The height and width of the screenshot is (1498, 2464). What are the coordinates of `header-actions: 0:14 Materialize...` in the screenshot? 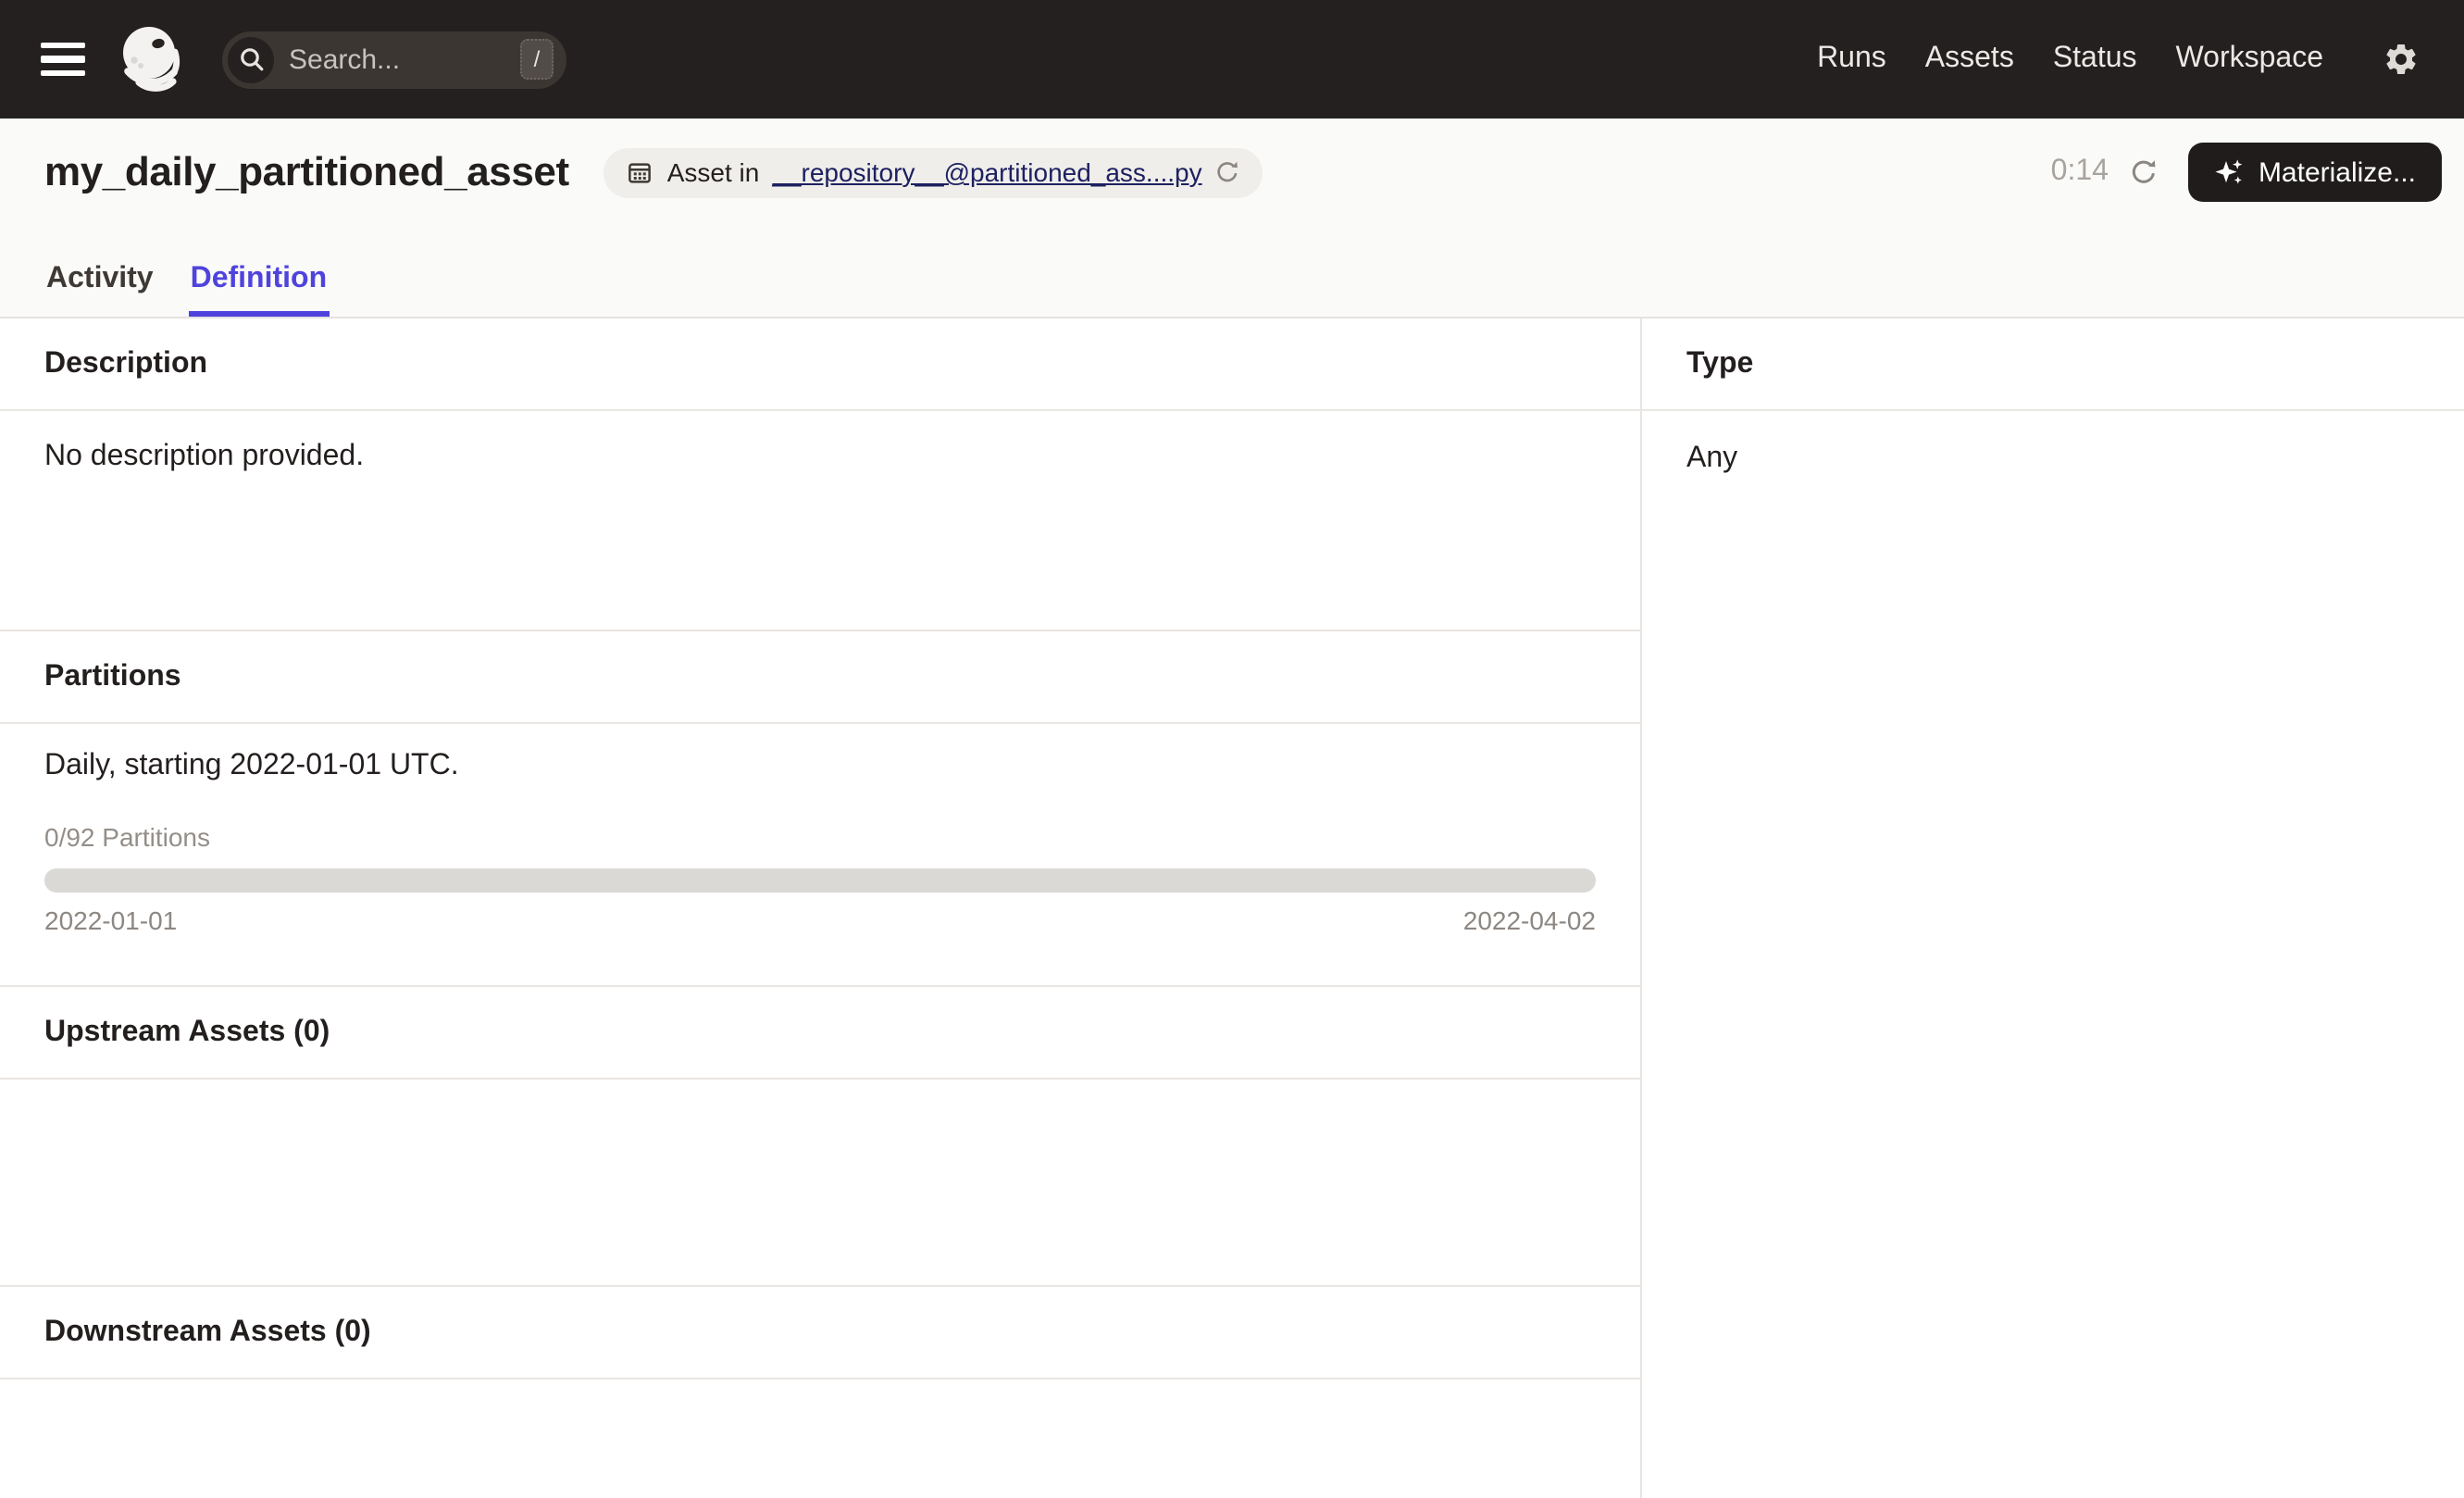 It's located at (2246, 173).